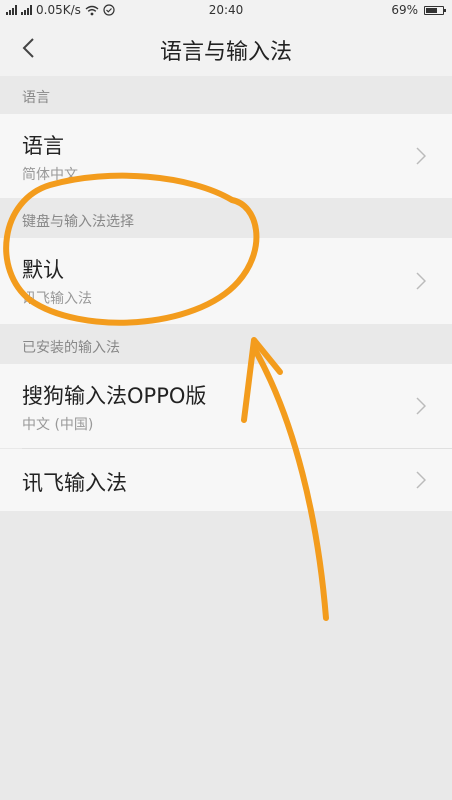 The height and width of the screenshot is (800, 452). Describe the element at coordinates (226, 156) in the screenshot. I see `language-row: 语言 简体中文` at that location.